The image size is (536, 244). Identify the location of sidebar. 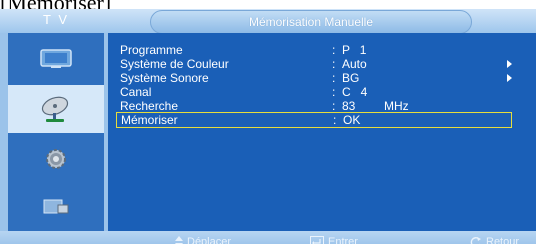
(56, 132).